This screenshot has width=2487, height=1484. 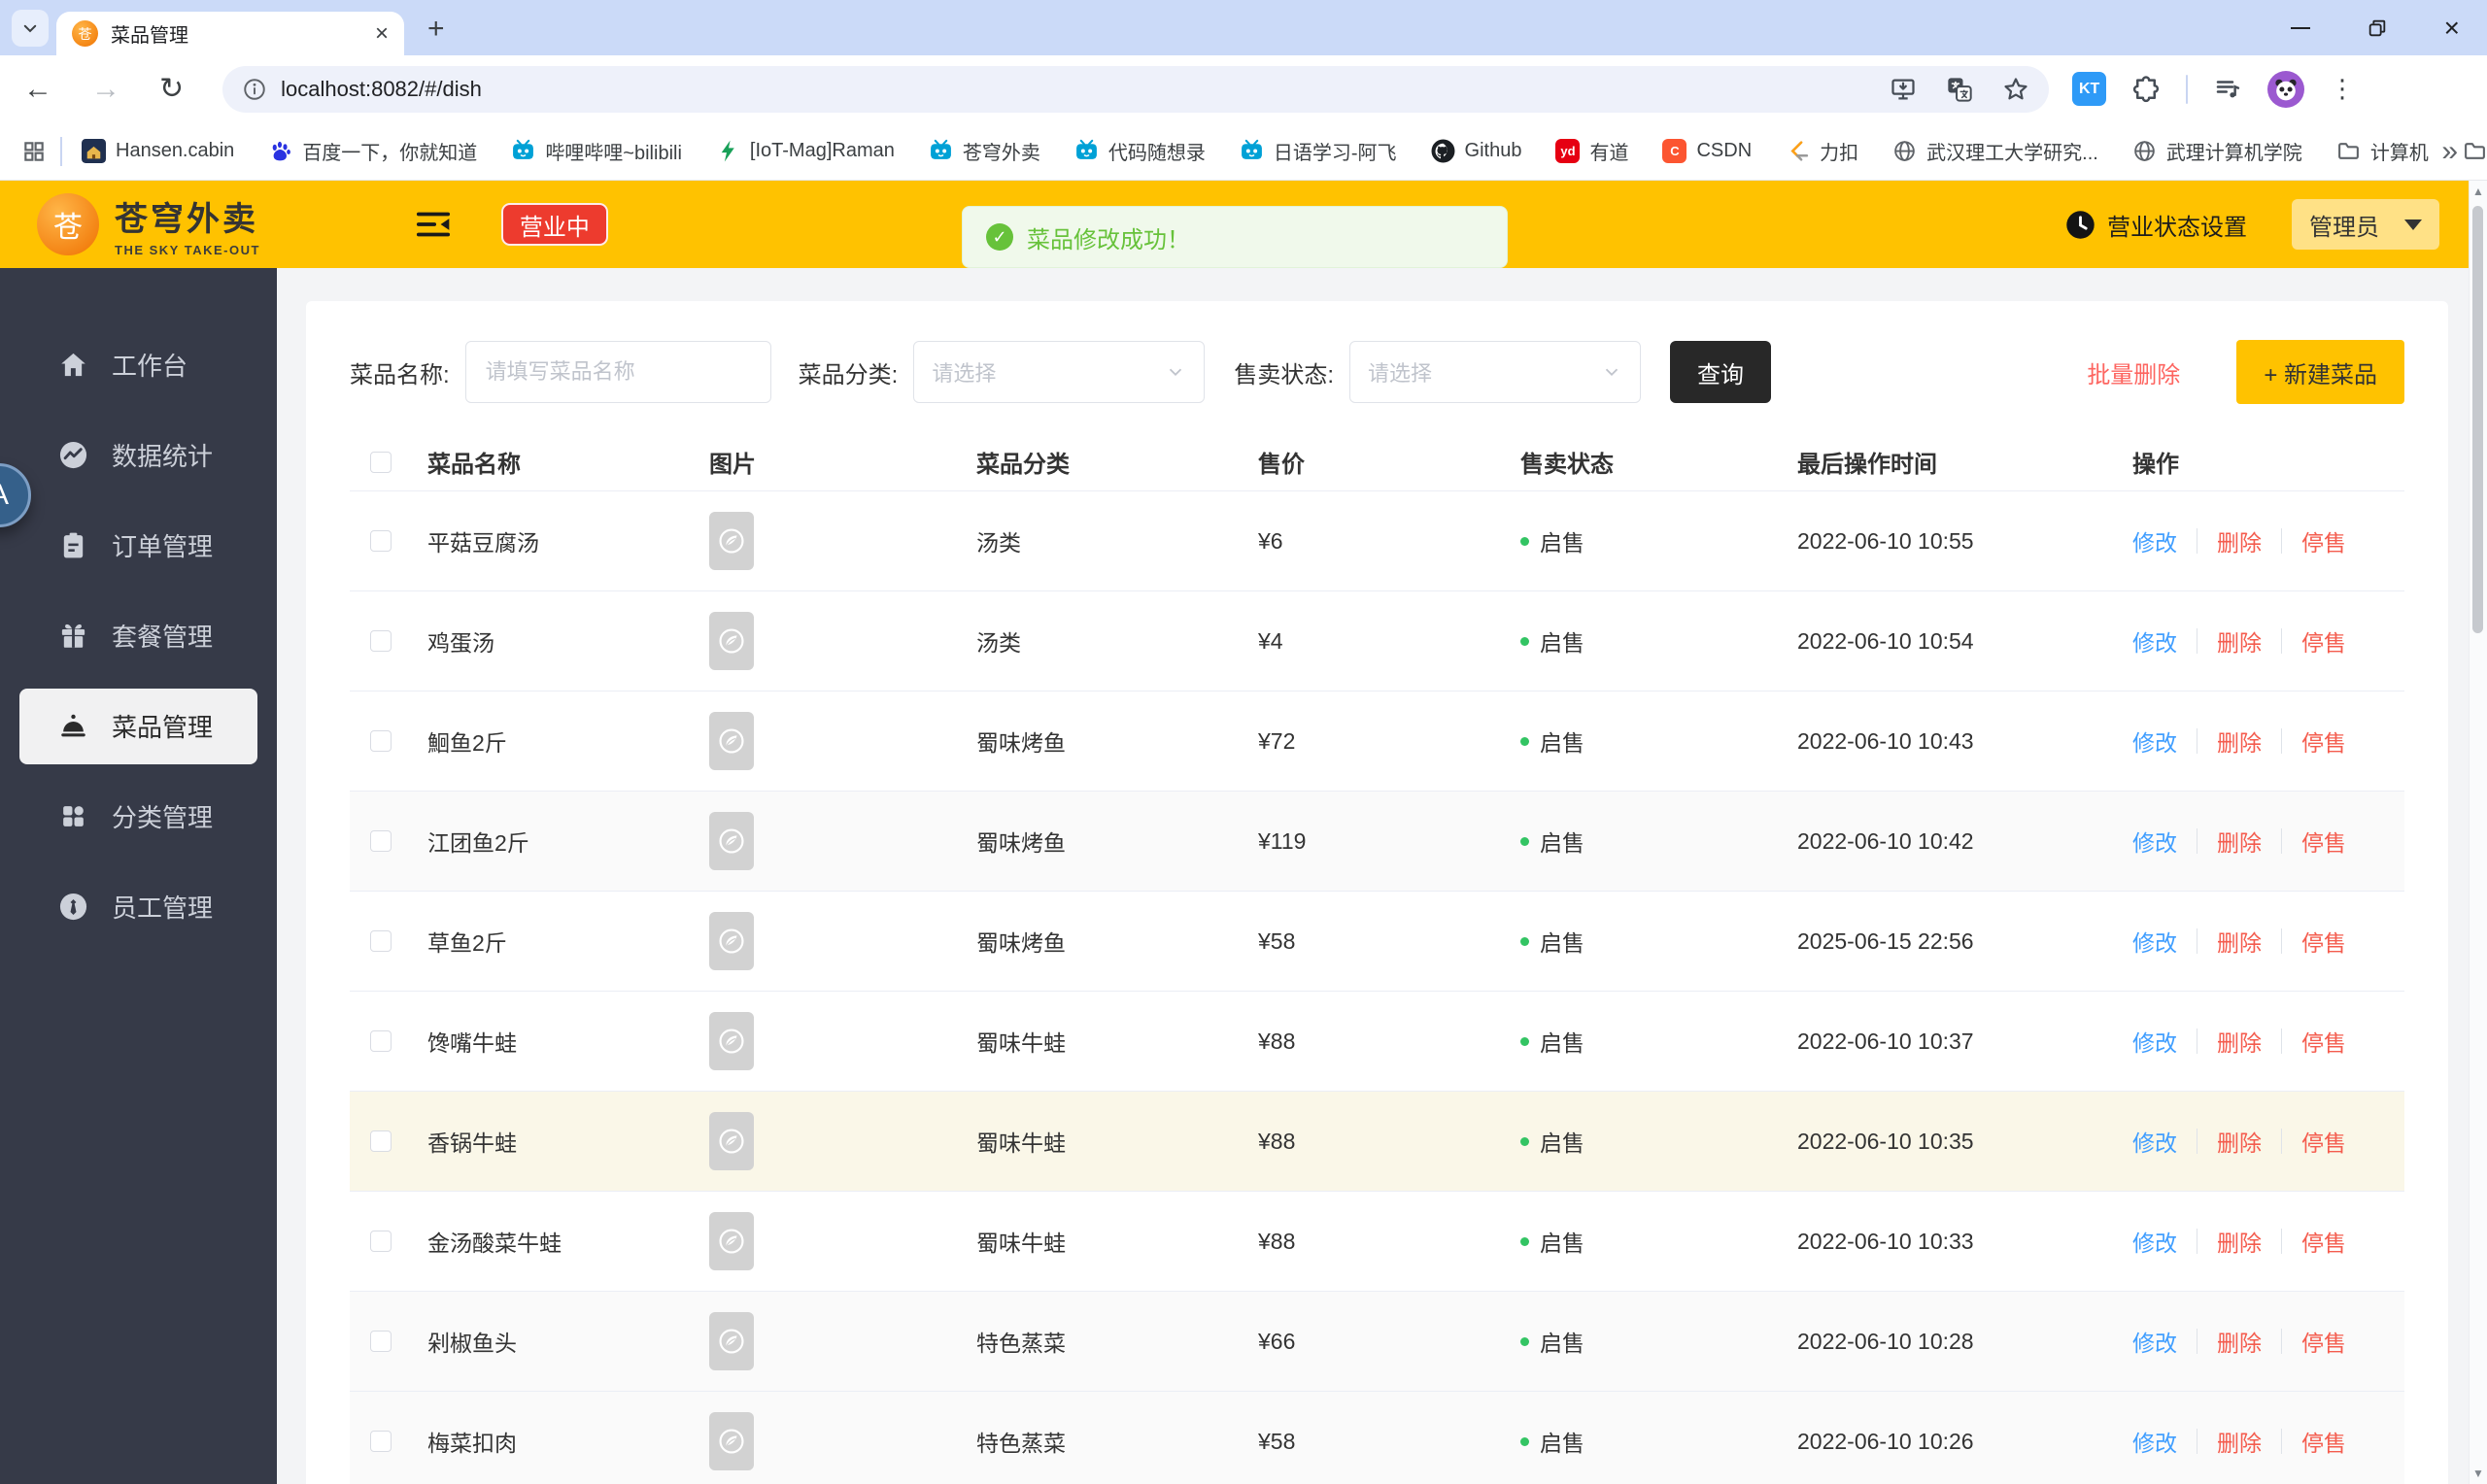 What do you see at coordinates (105, 90) in the screenshot?
I see `forward-icon: →` at bounding box center [105, 90].